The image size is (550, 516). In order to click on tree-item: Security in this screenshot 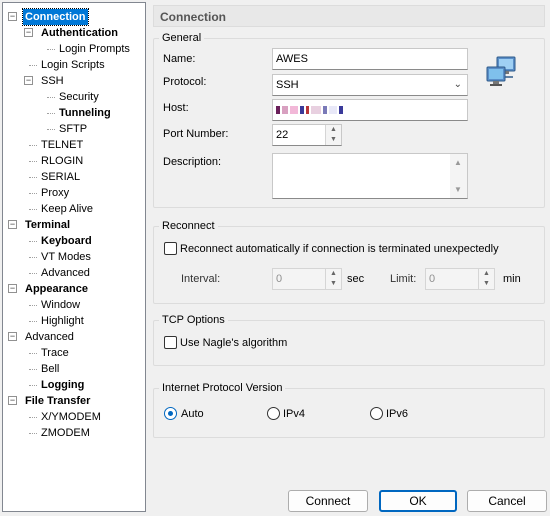, I will do `click(79, 97)`.